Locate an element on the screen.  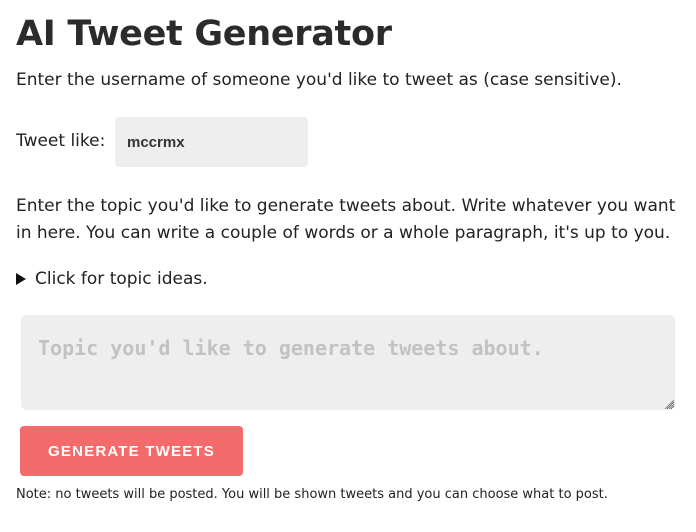
page-title: AI Tweet Generator is located at coordinates (204, 34).